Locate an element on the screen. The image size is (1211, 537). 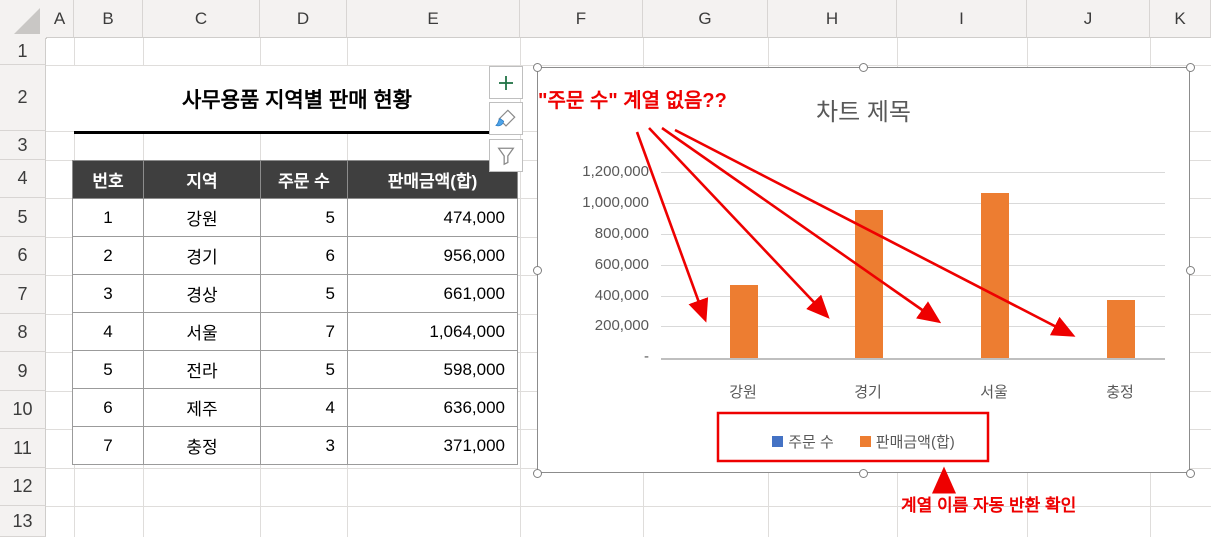
column-header-K: K is located at coordinates (1180, 19).